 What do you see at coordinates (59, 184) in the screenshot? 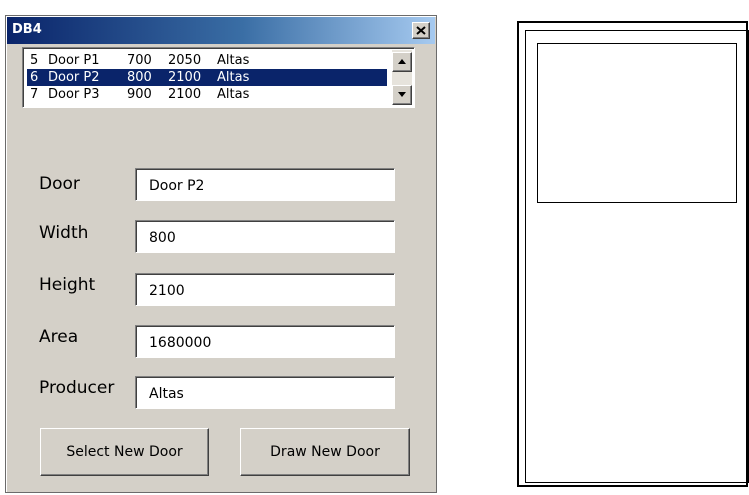
I see `door-label: Door` at bounding box center [59, 184].